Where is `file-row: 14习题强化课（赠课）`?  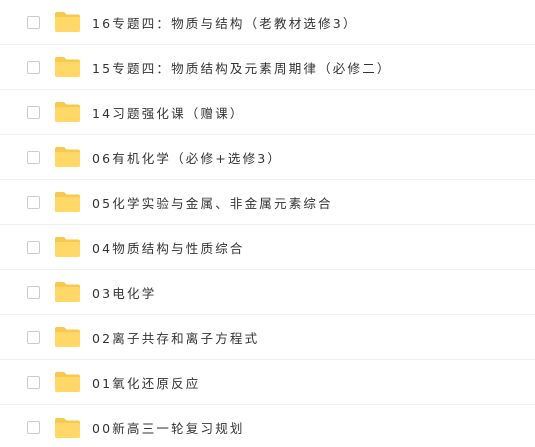 file-row: 14习题强化课（赠课） is located at coordinates (267, 112).